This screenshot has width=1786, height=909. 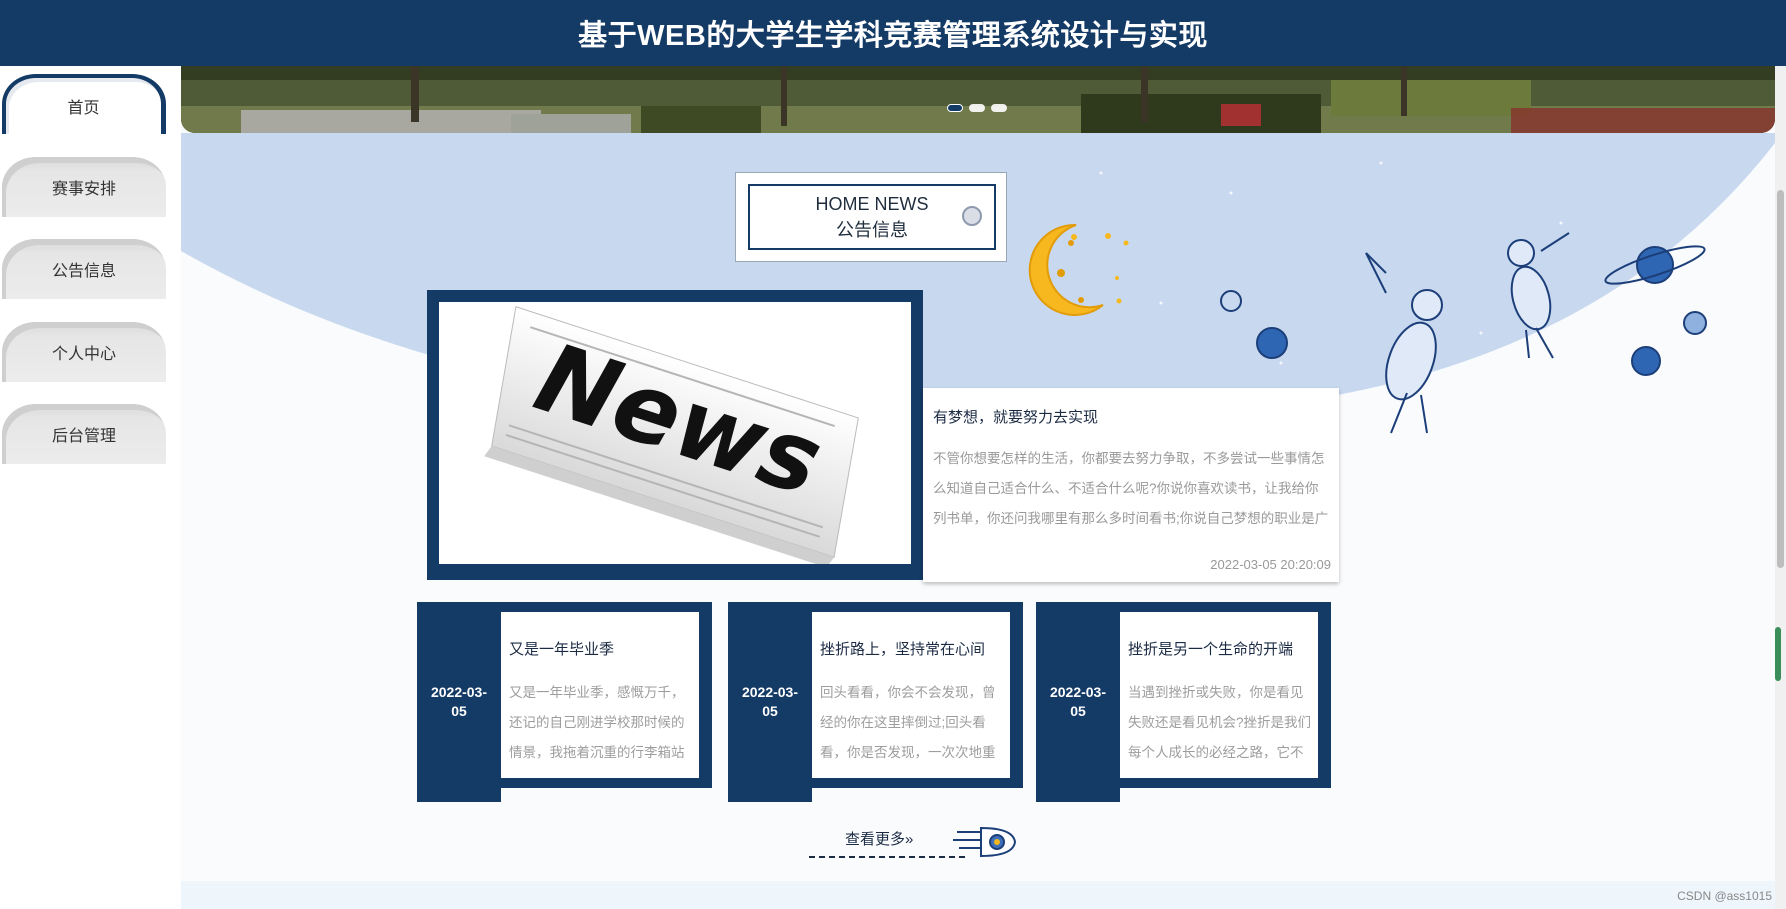 What do you see at coordinates (1780, 379) in the screenshot?
I see `scrollbar-thumb` at bounding box center [1780, 379].